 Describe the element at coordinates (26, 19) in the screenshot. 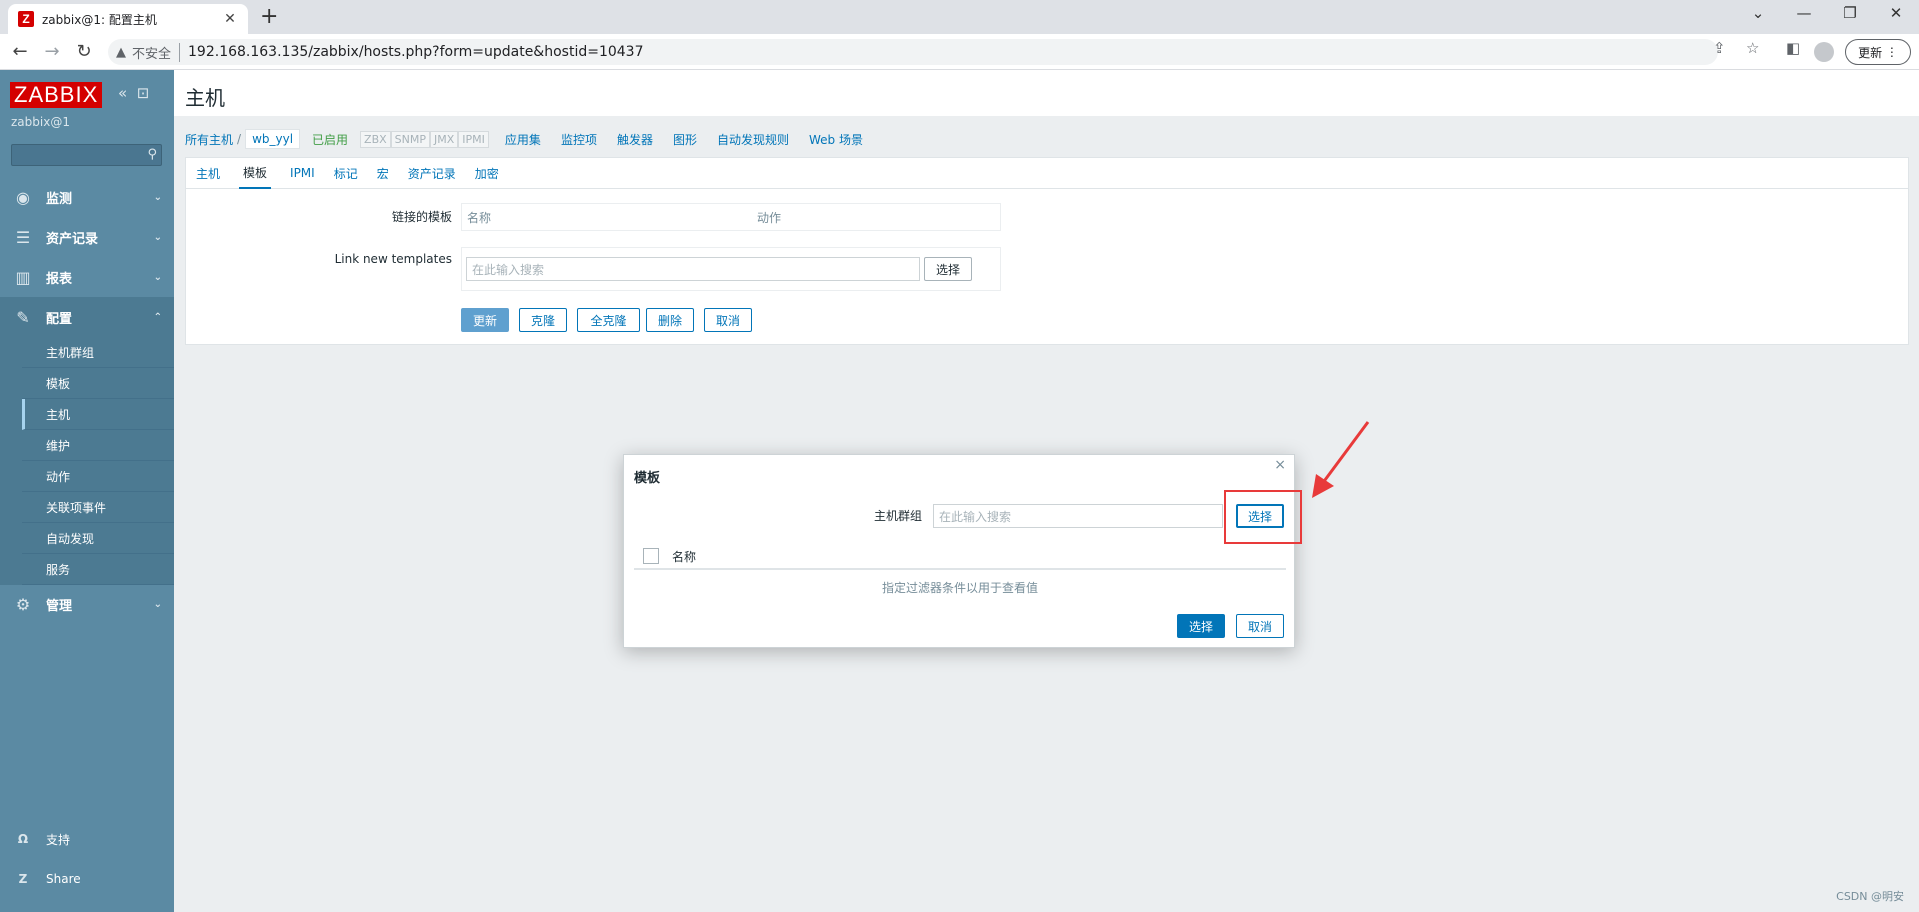

I see `zabbix-favicon-icon: Z` at that location.